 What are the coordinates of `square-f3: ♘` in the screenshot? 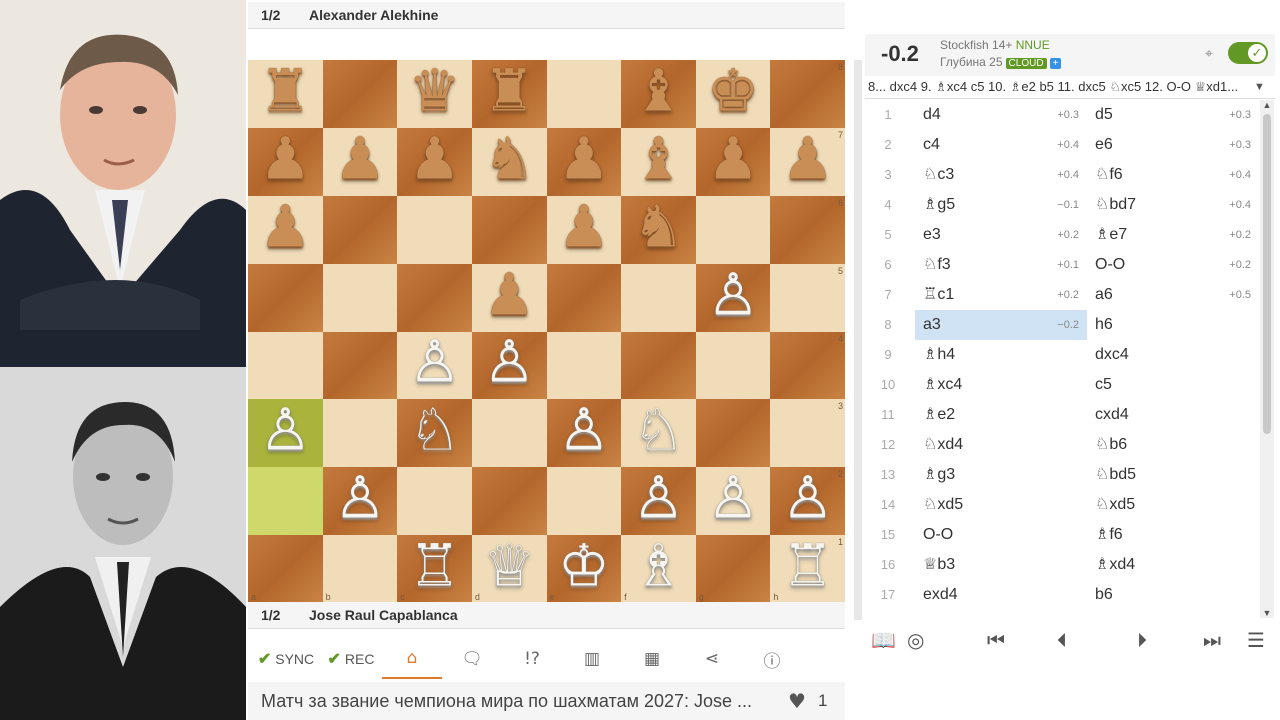 It's located at (658, 433).